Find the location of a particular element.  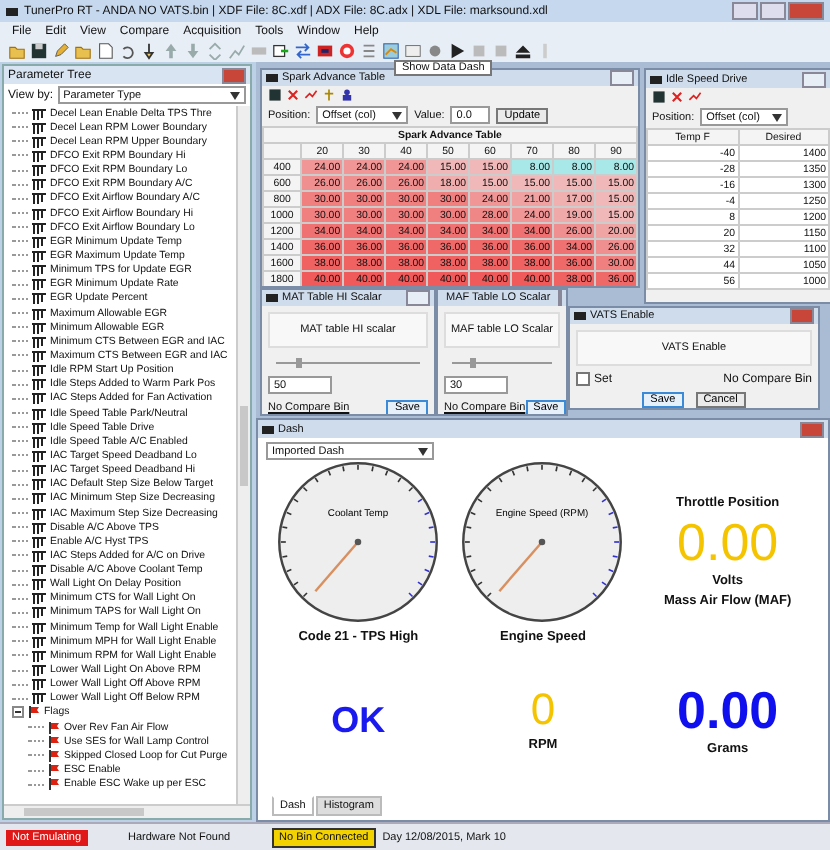

readout-value: 0 is located at coordinates (543, 710).